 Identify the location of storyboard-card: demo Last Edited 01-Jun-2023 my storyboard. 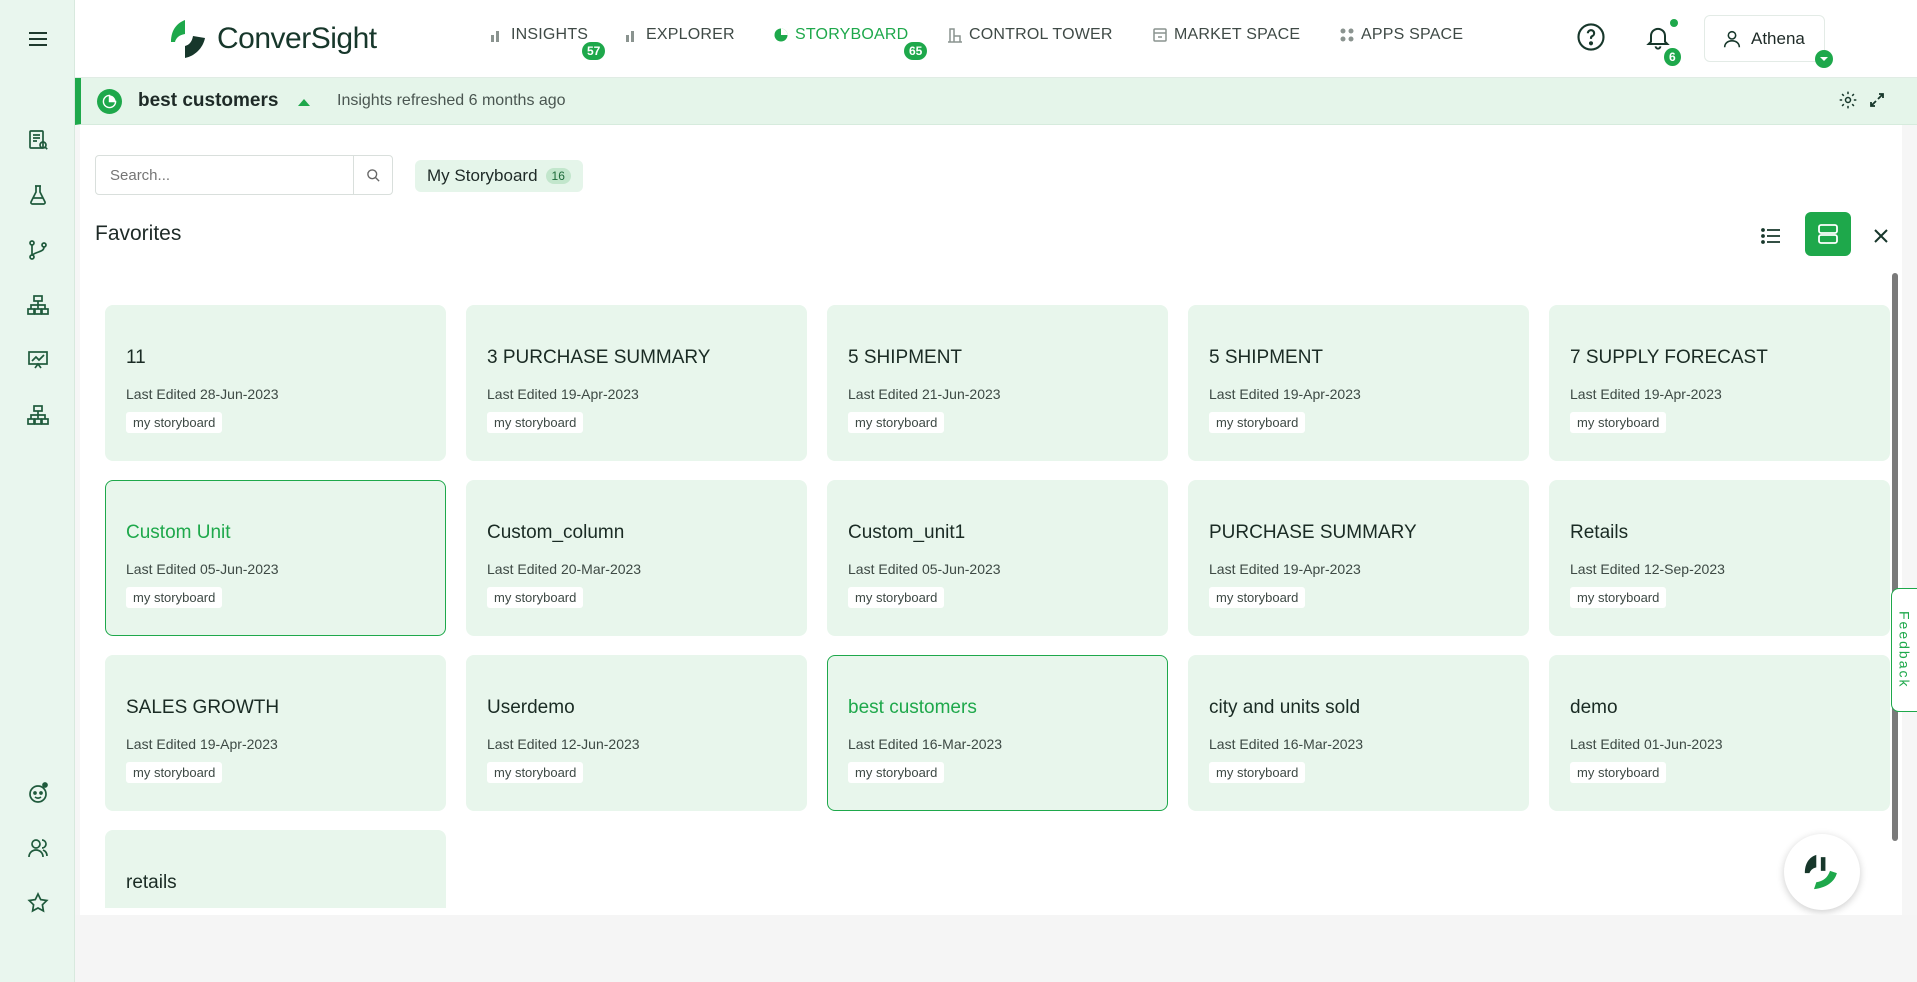
(1719, 733).